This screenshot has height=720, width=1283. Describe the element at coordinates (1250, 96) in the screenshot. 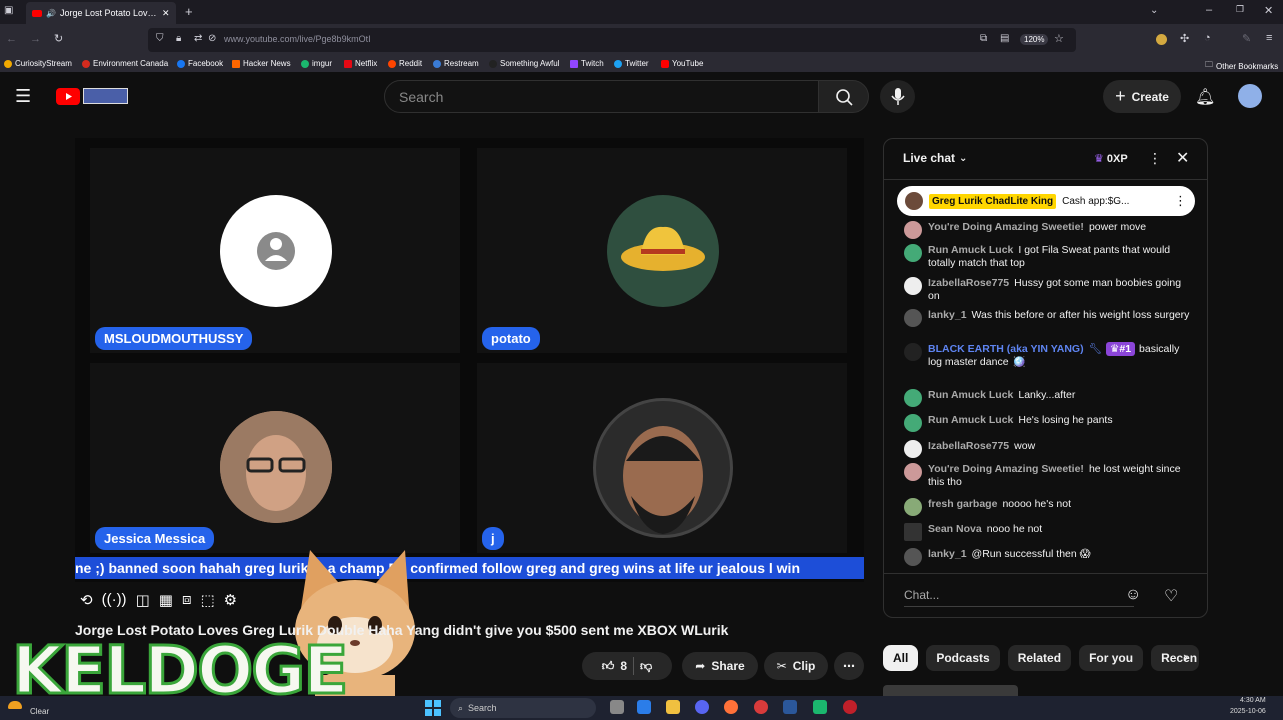

I see `account-avatar` at that location.